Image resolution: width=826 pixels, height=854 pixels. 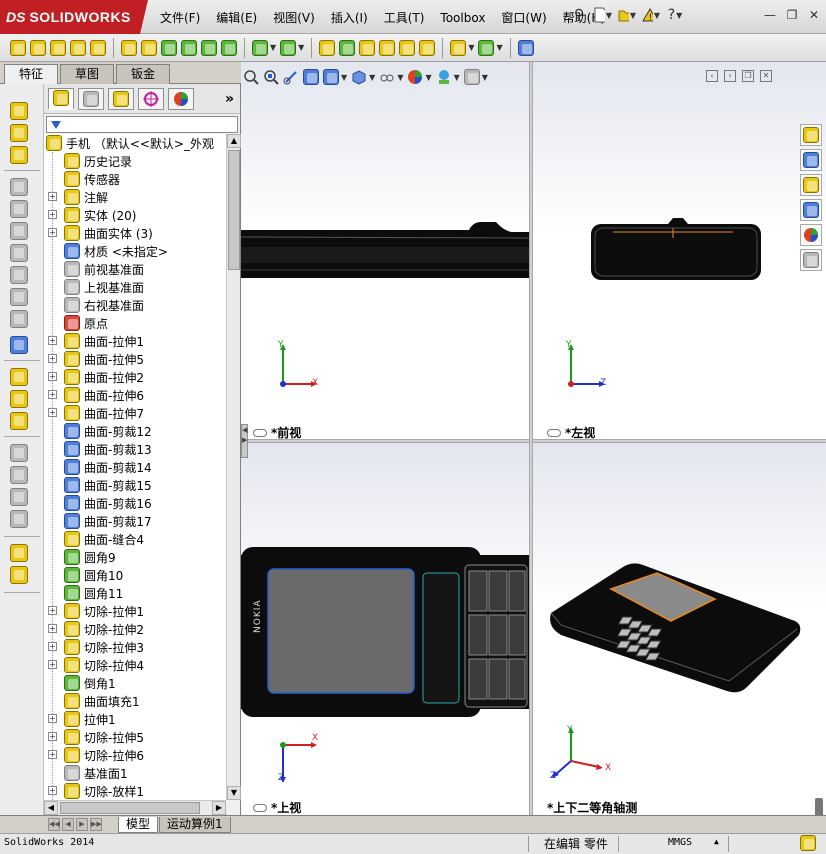 What do you see at coordinates (135, 575) in the screenshot?
I see `tree-item: 圆角10` at bounding box center [135, 575].